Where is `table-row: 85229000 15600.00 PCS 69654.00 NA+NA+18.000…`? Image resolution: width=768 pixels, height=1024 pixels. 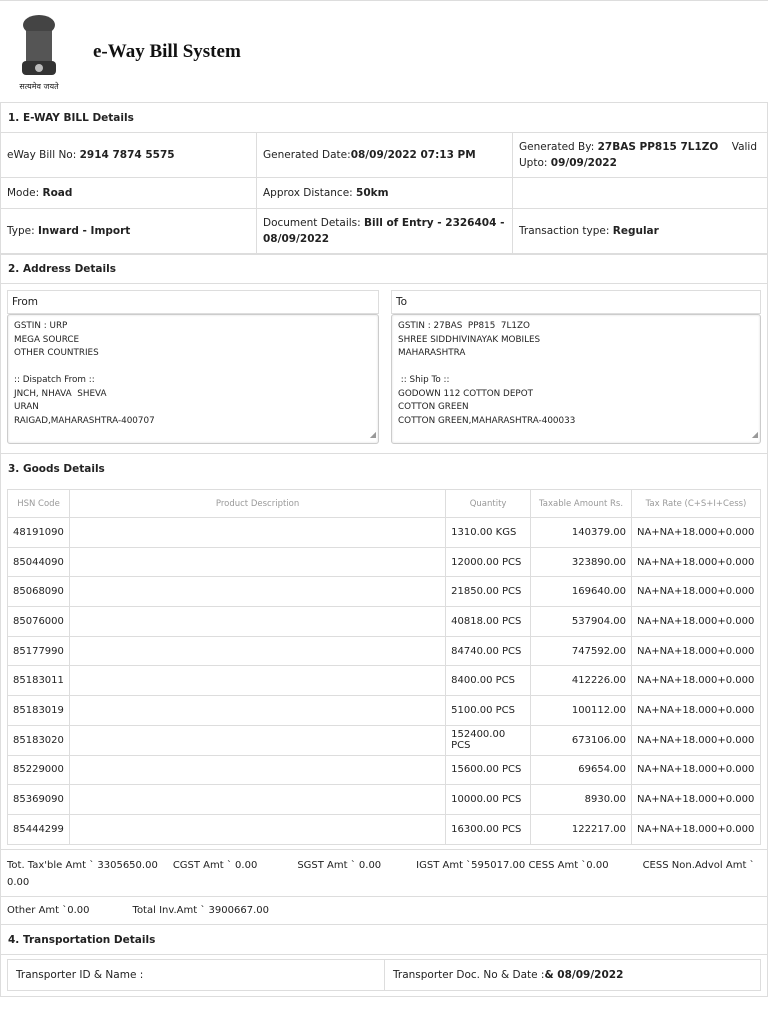 table-row: 85229000 15600.00 PCS 69654.00 NA+NA+18.000… is located at coordinates (384, 770).